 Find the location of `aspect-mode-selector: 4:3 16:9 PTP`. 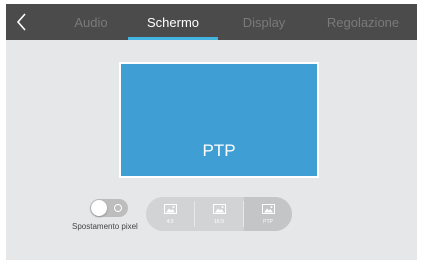

aspect-mode-selector: 4:3 16:9 PTP is located at coordinates (219, 214).